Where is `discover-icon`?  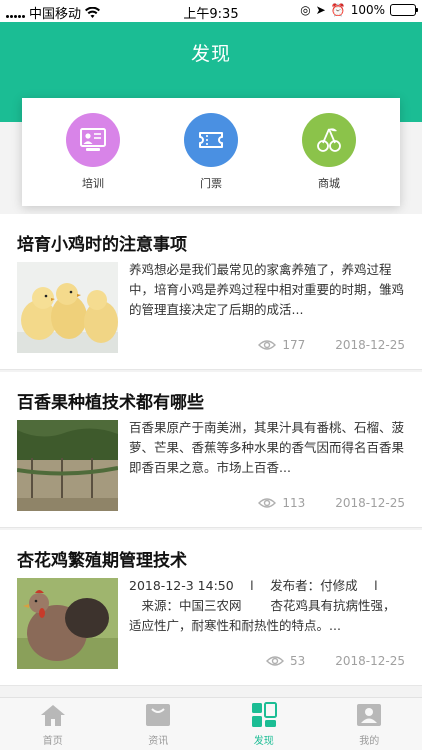 discover-icon is located at coordinates (264, 714).